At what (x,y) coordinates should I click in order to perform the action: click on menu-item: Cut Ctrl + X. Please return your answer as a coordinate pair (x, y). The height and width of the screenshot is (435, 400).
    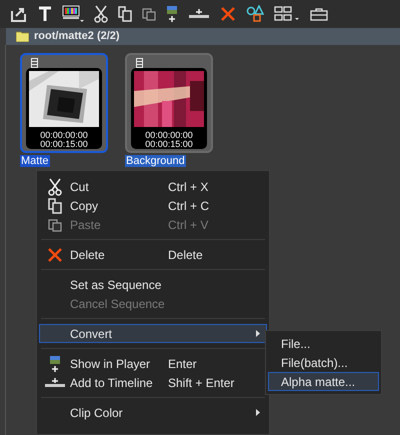
    Looking at the image, I should click on (153, 186).